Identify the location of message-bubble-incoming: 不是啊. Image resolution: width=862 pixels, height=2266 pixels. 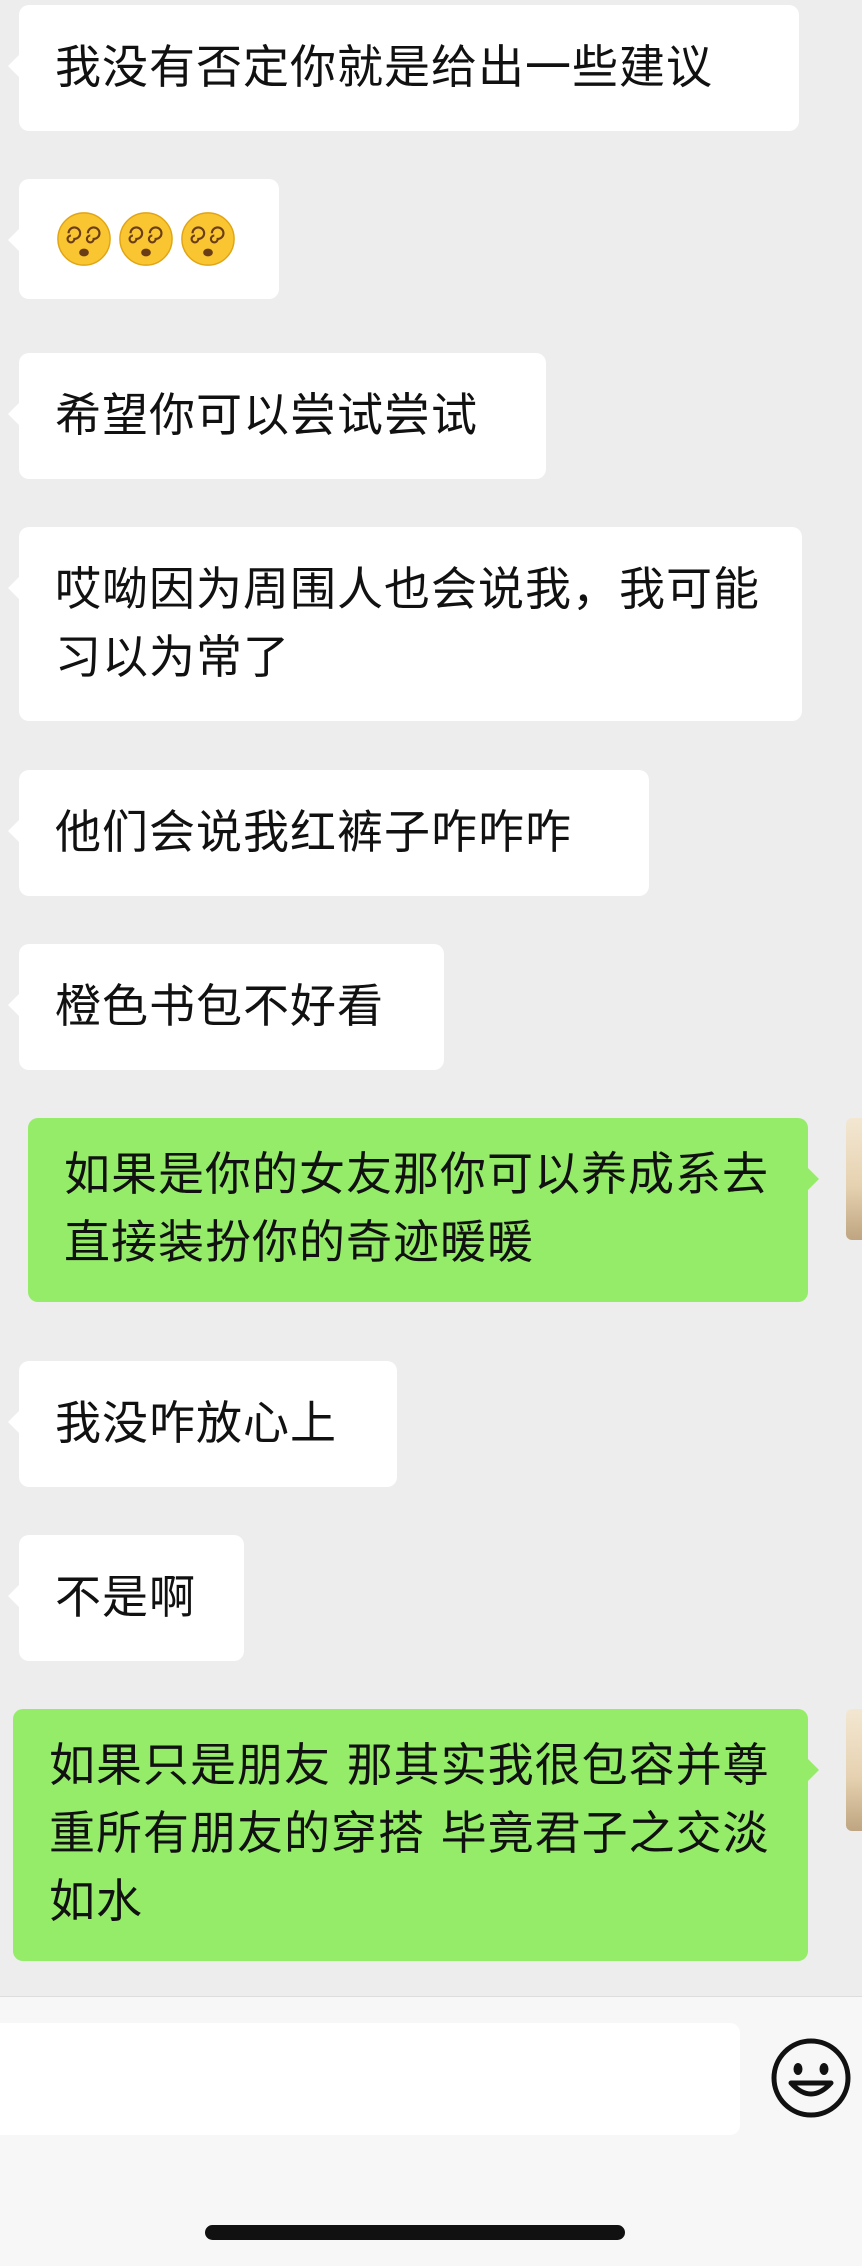
(126, 1598).